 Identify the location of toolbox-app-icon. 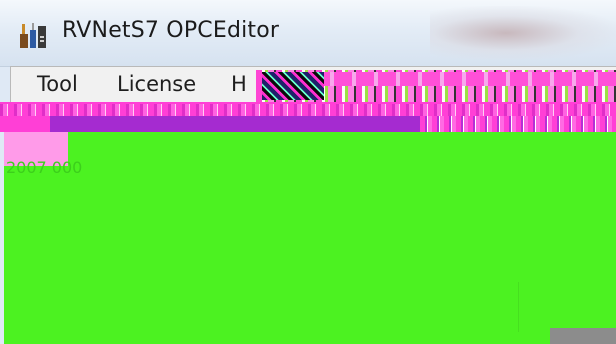
(34, 36).